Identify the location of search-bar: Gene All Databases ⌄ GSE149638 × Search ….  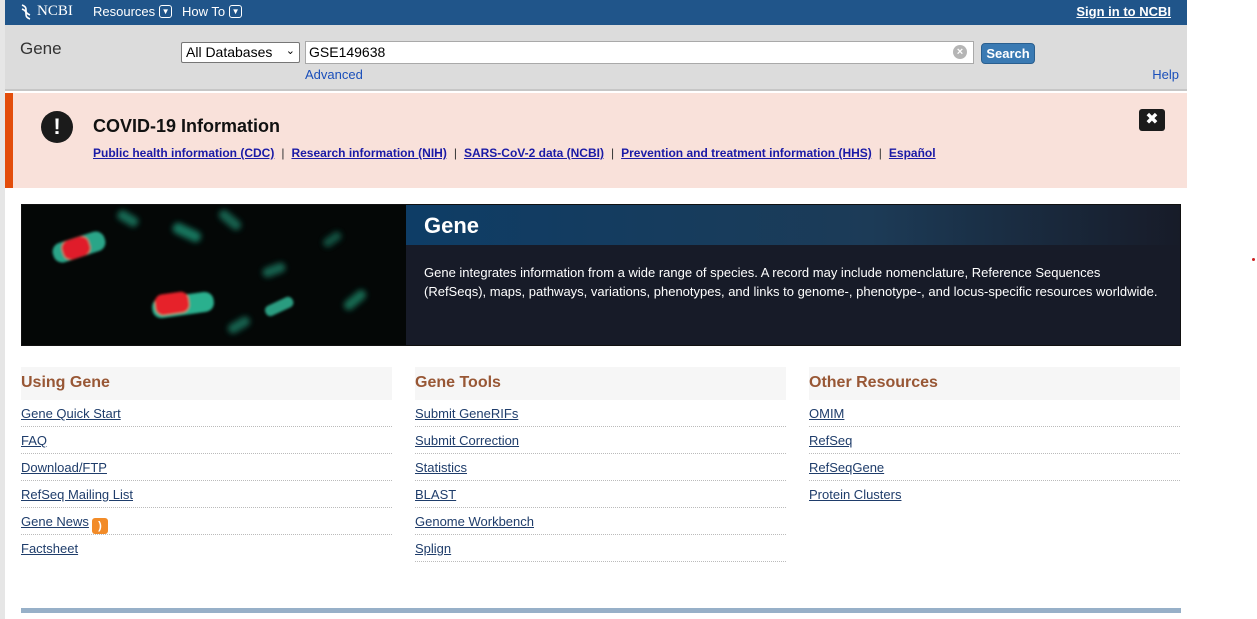
(596, 58).